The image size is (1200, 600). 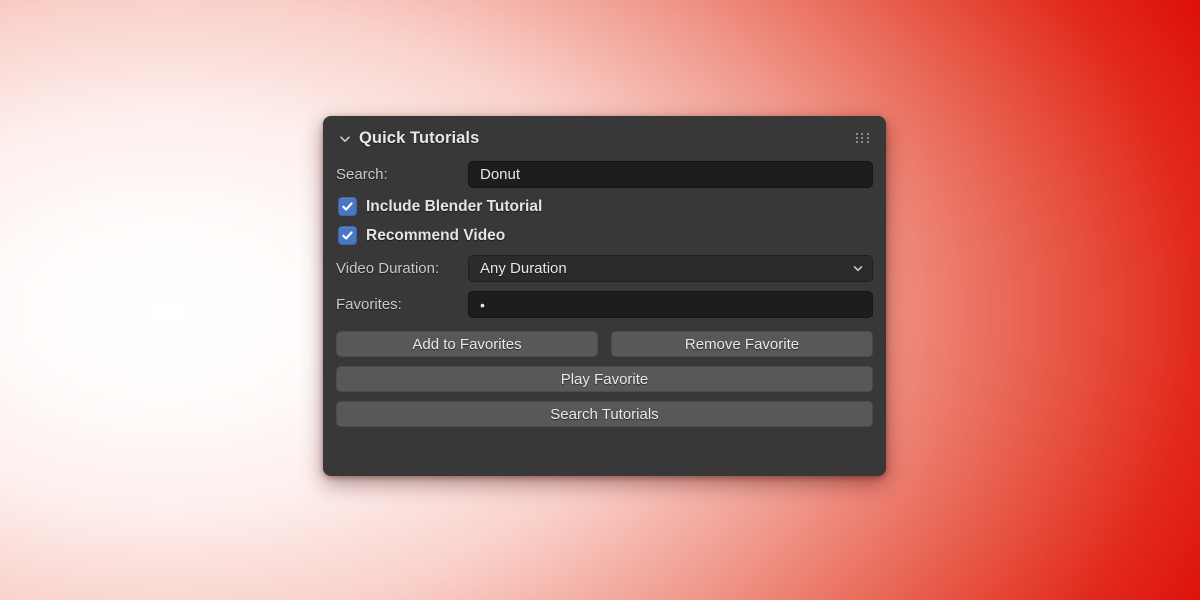 I want to click on video-duration-label: Video Duration:, so click(x=388, y=268).